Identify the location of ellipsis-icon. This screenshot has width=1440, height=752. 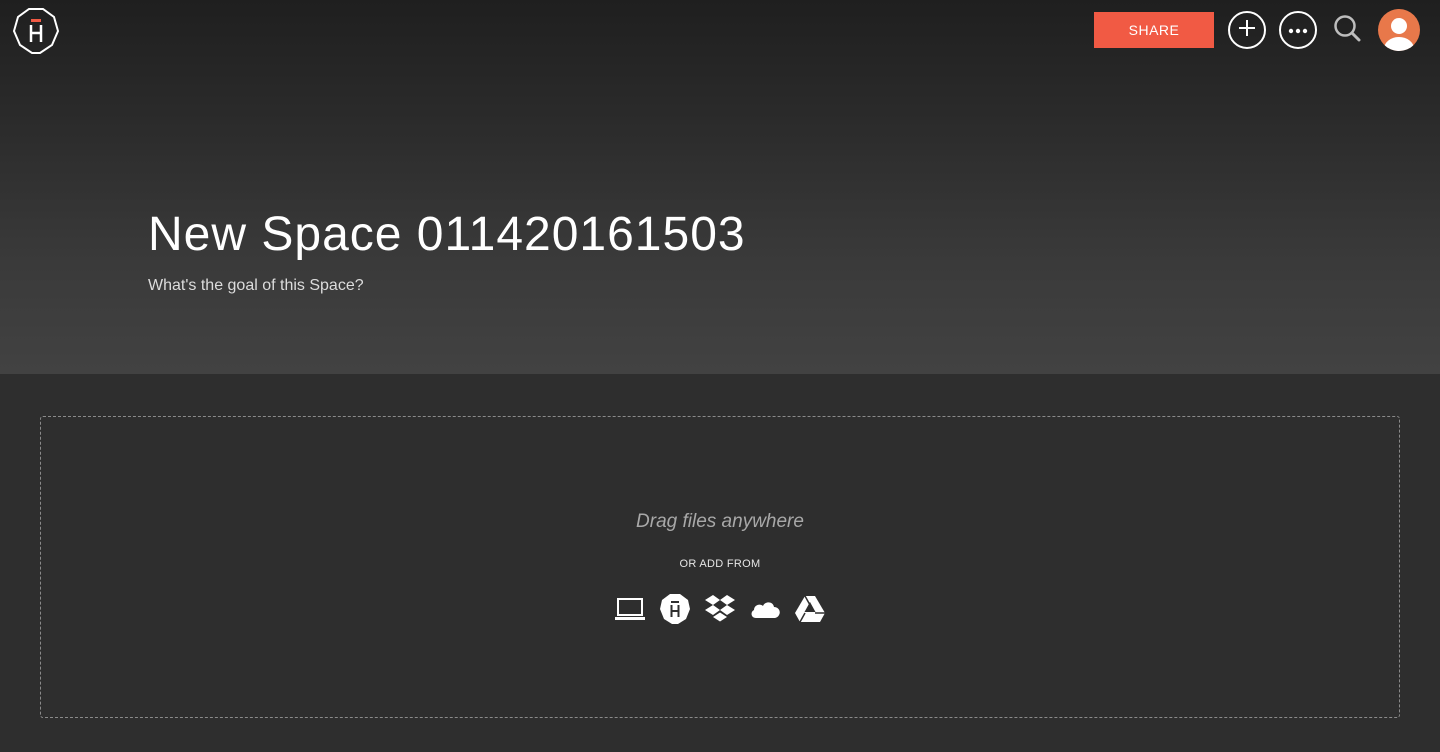
(1298, 30).